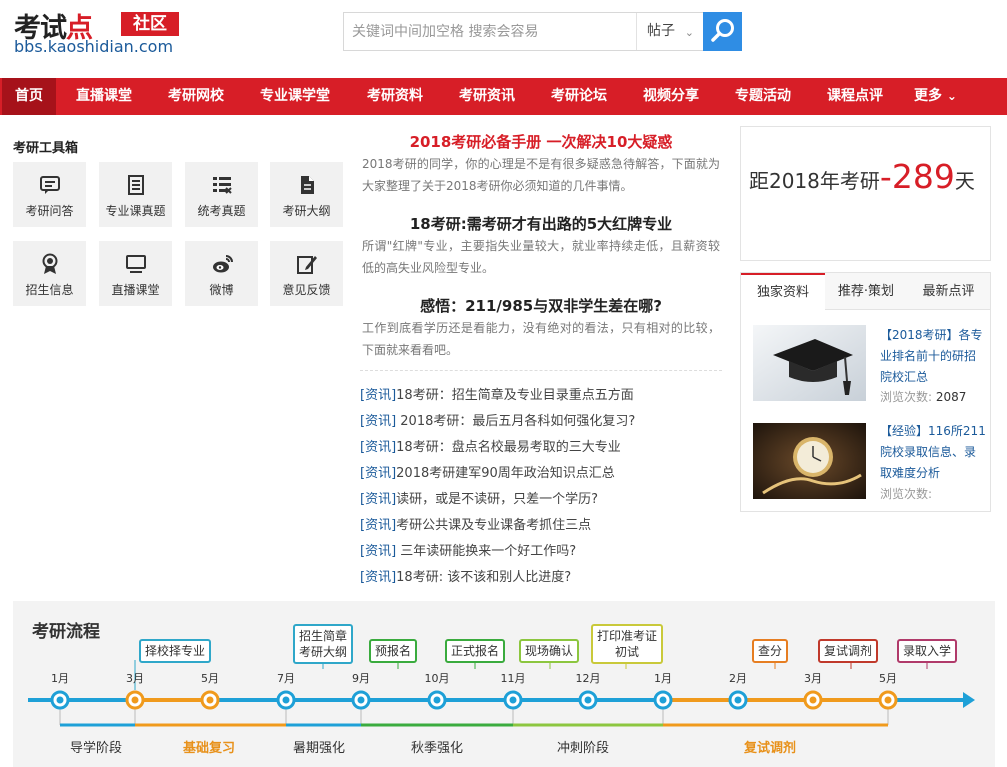  I want to click on nav-item-forum: 考研论坛, so click(579, 96).